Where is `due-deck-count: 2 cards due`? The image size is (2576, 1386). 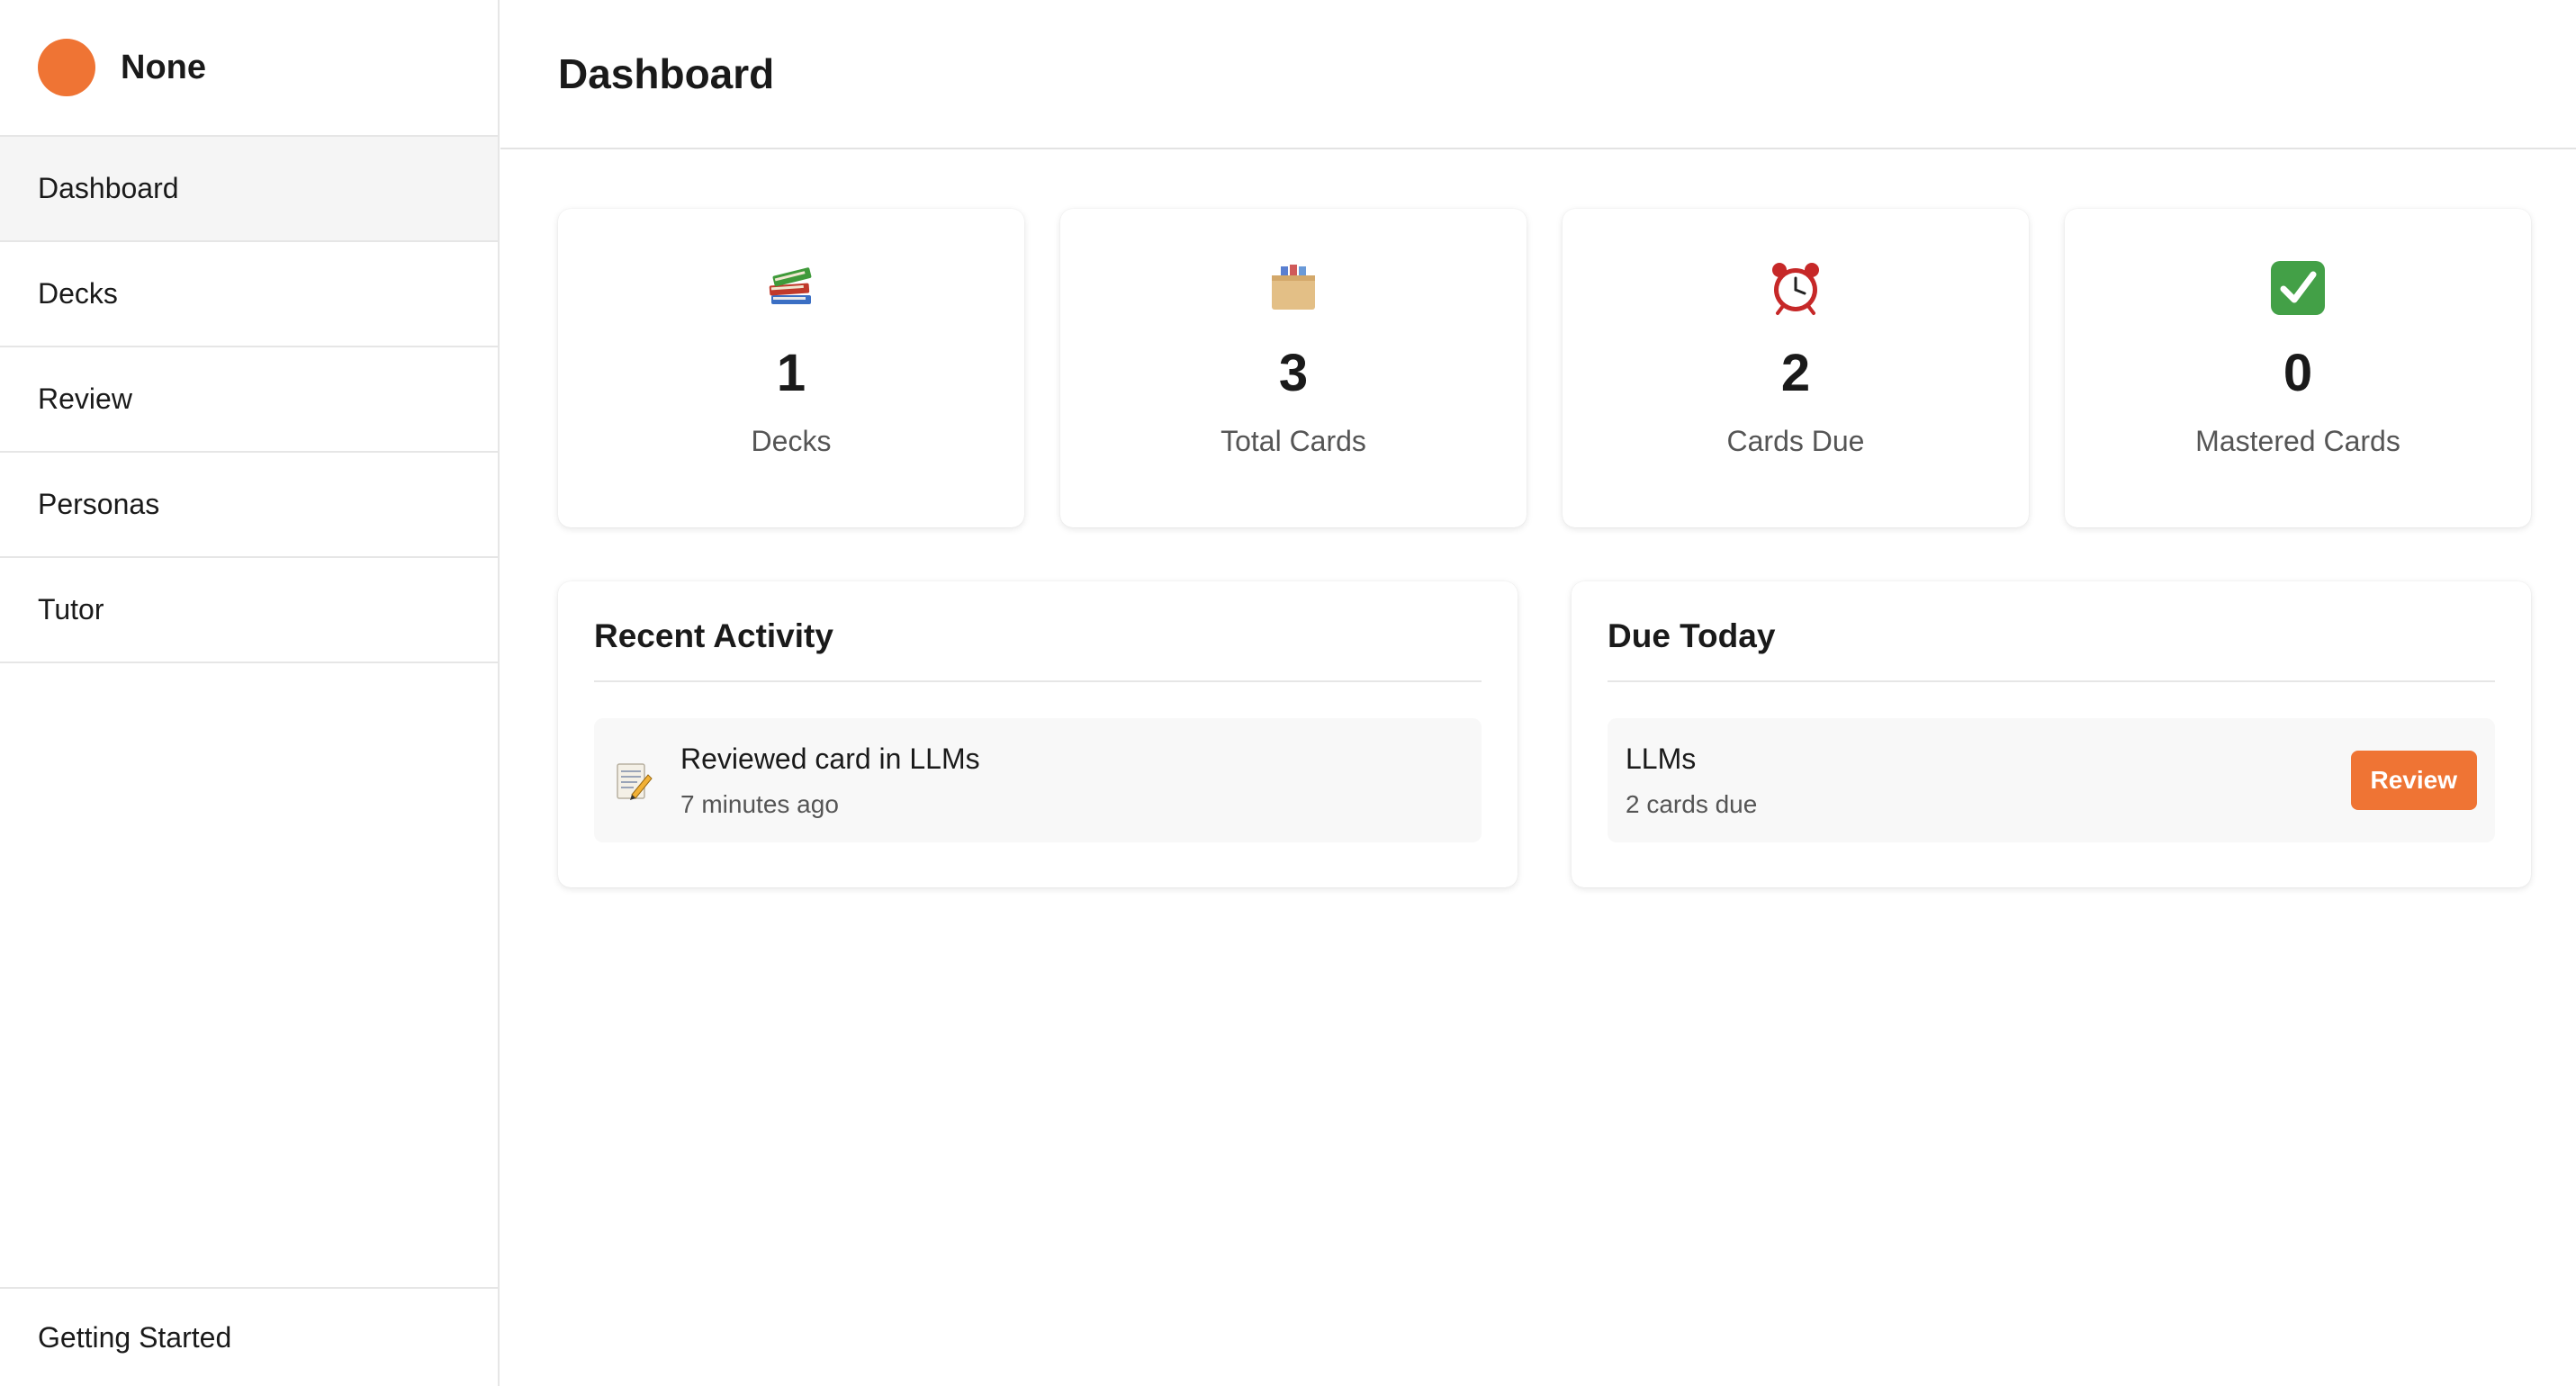 due-deck-count: 2 cards due is located at coordinates (1692, 804).